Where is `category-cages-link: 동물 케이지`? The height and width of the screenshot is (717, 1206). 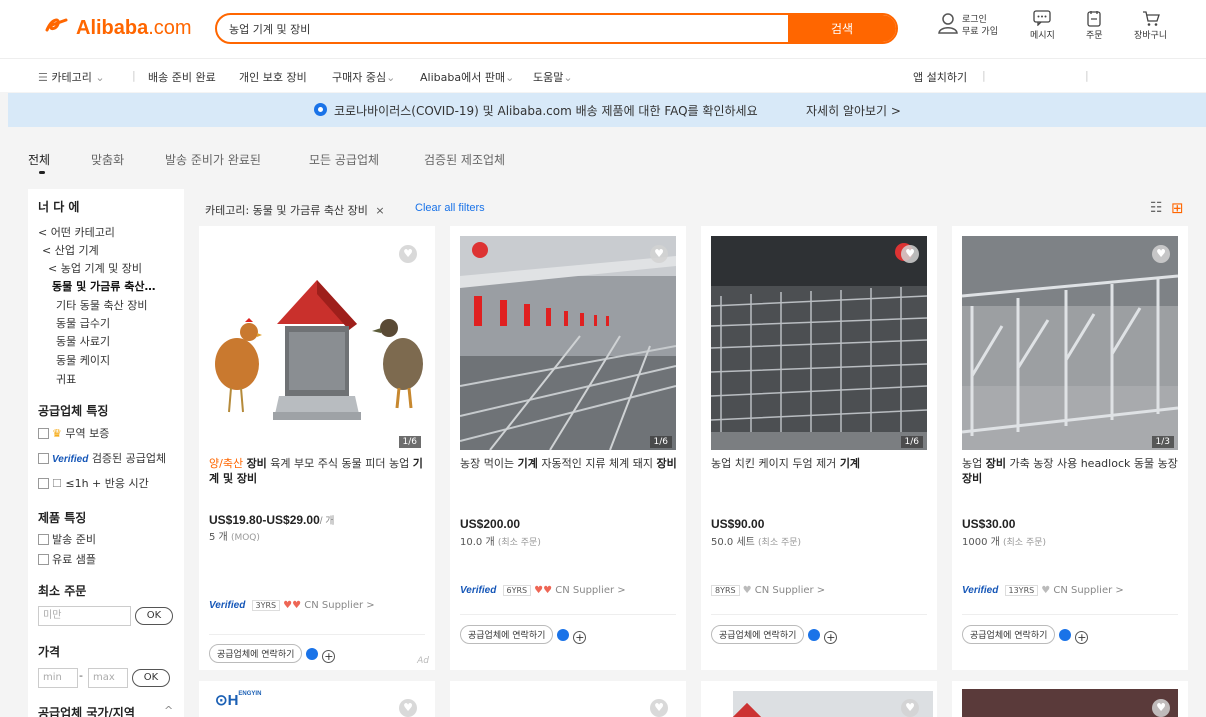
category-cages-link: 동물 케이지 is located at coordinates (83, 360).